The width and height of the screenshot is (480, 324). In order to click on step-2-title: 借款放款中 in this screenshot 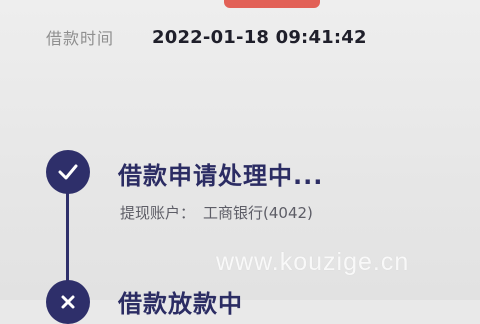, I will do `click(180, 304)`.